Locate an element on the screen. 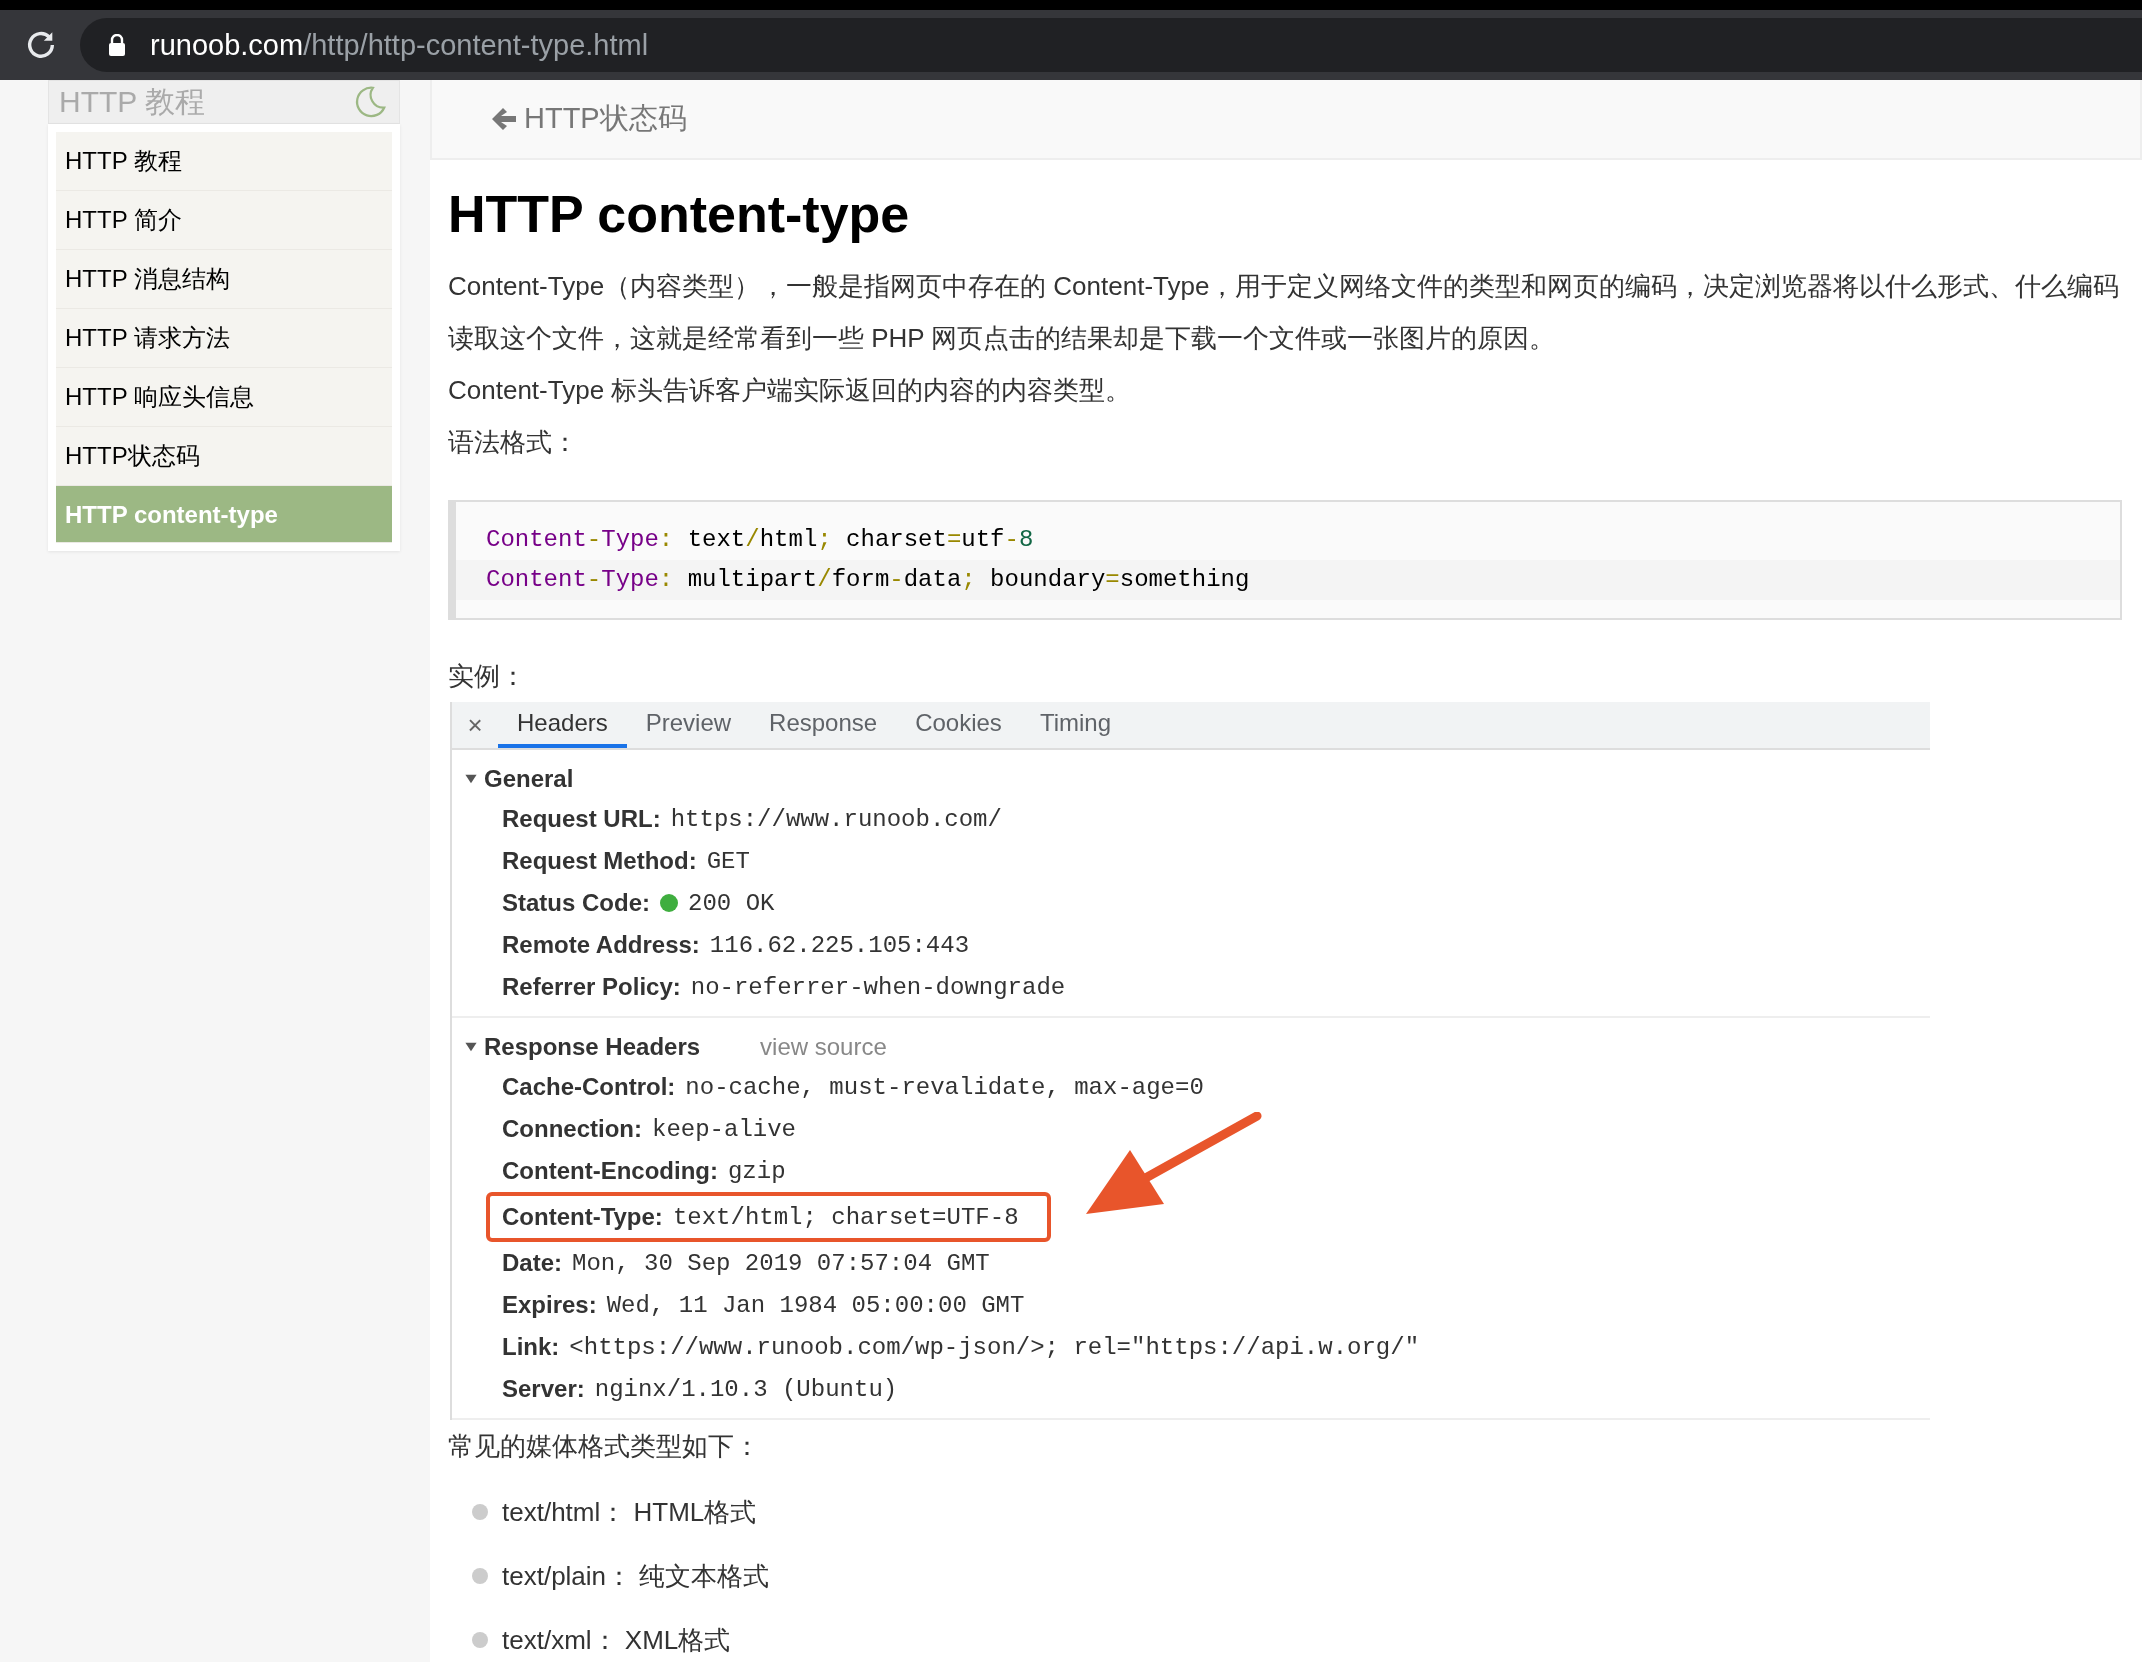 The width and height of the screenshot is (2142, 1662). tab: Response is located at coordinates (823, 725).